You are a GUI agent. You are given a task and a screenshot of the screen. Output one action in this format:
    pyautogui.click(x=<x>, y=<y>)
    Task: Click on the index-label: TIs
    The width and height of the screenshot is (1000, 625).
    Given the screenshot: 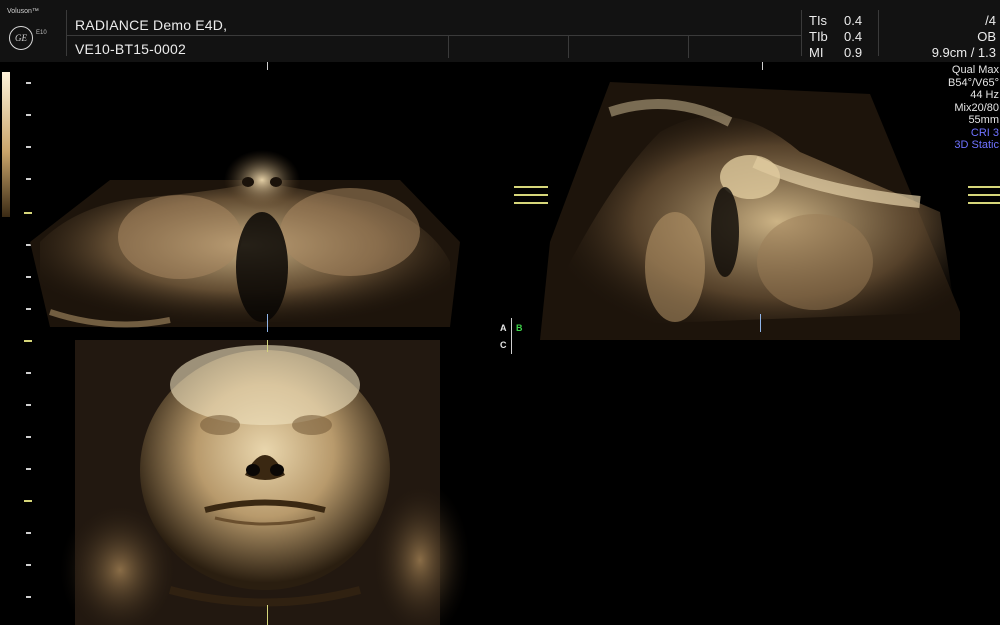 What is the action you would take?
    pyautogui.click(x=818, y=20)
    